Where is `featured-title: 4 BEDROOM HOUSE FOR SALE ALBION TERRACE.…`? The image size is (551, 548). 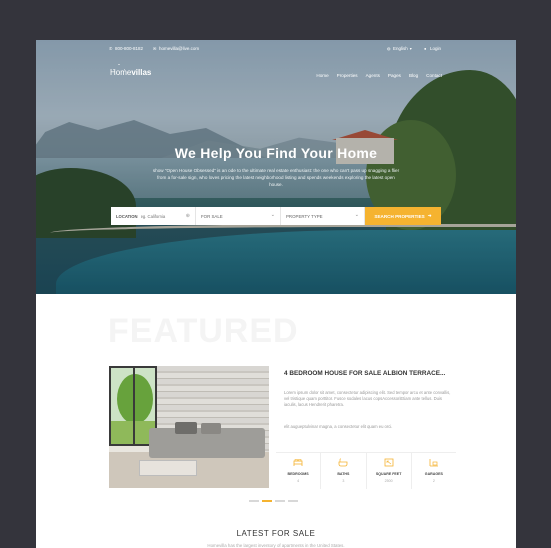
featured-title: 4 BEDROOM HOUSE FOR SALE ALBION TERRACE.… is located at coordinates (371, 373).